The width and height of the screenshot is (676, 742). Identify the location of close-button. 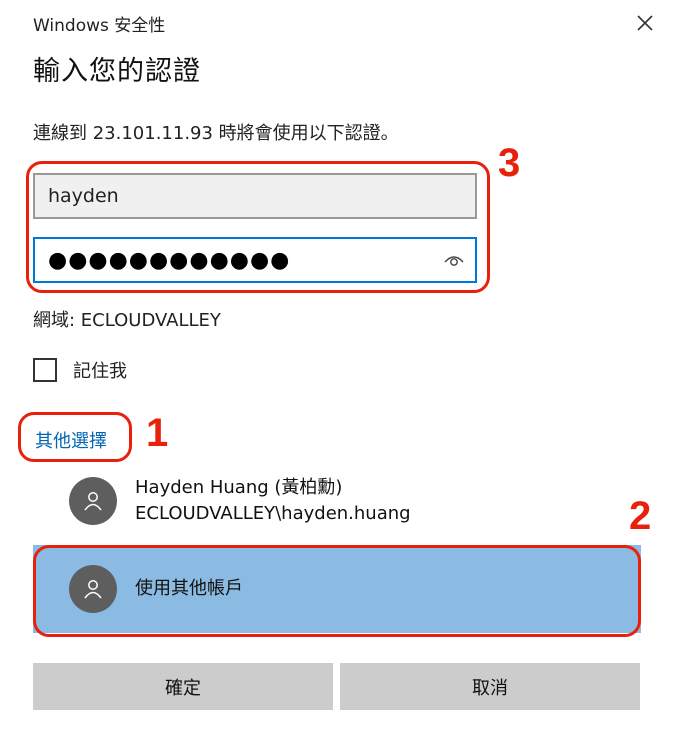
(645, 23).